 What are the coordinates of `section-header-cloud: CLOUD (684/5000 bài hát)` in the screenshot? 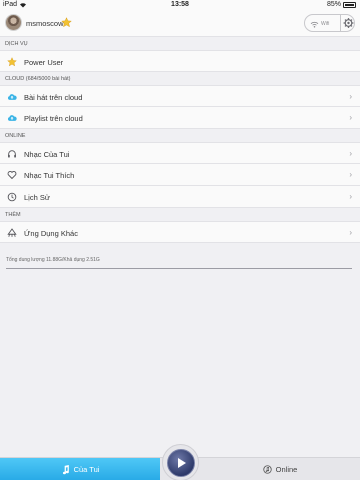 It's located at (38, 79).